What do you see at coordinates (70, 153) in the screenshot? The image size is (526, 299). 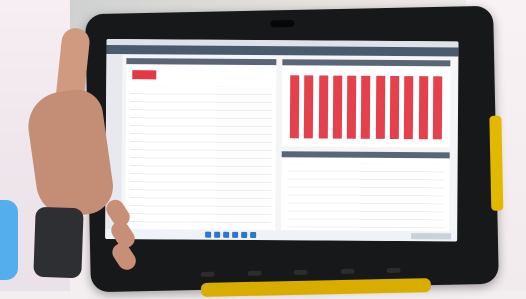 I see `palm` at bounding box center [70, 153].